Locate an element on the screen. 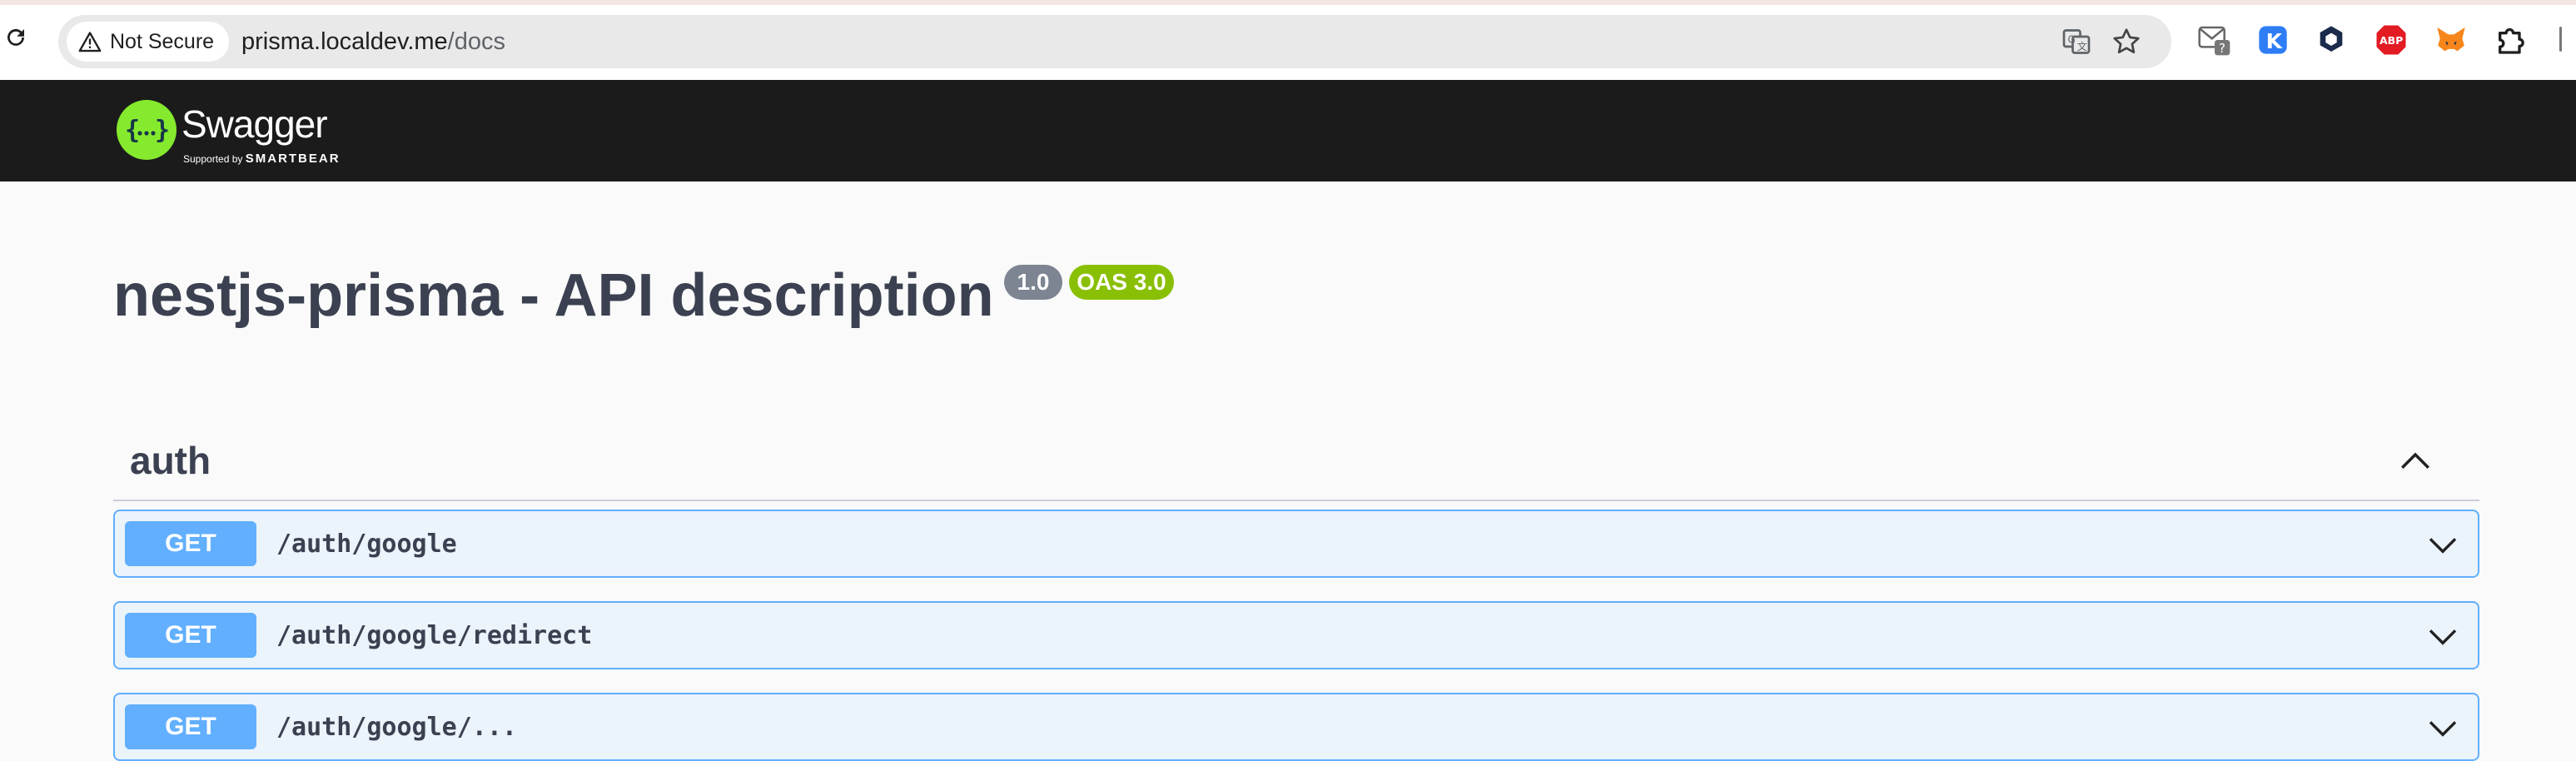 This screenshot has width=2576, height=761. extensions-puzzle-icon is located at coordinates (2511, 40).